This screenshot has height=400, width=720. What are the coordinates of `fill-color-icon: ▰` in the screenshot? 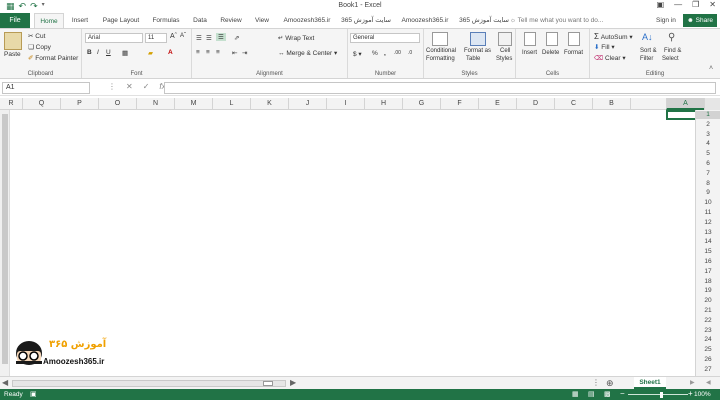 It's located at (150, 53).